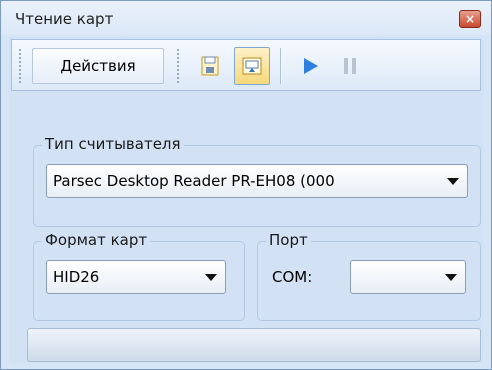 This screenshot has width=492, height=370. I want to click on com-label: COM:, so click(292, 277).